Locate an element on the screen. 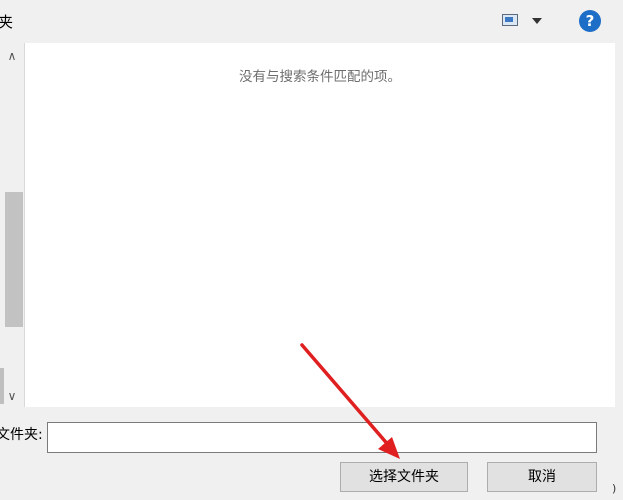 The height and width of the screenshot is (500, 623). toolbar: 夹 ? is located at coordinates (311, 21).